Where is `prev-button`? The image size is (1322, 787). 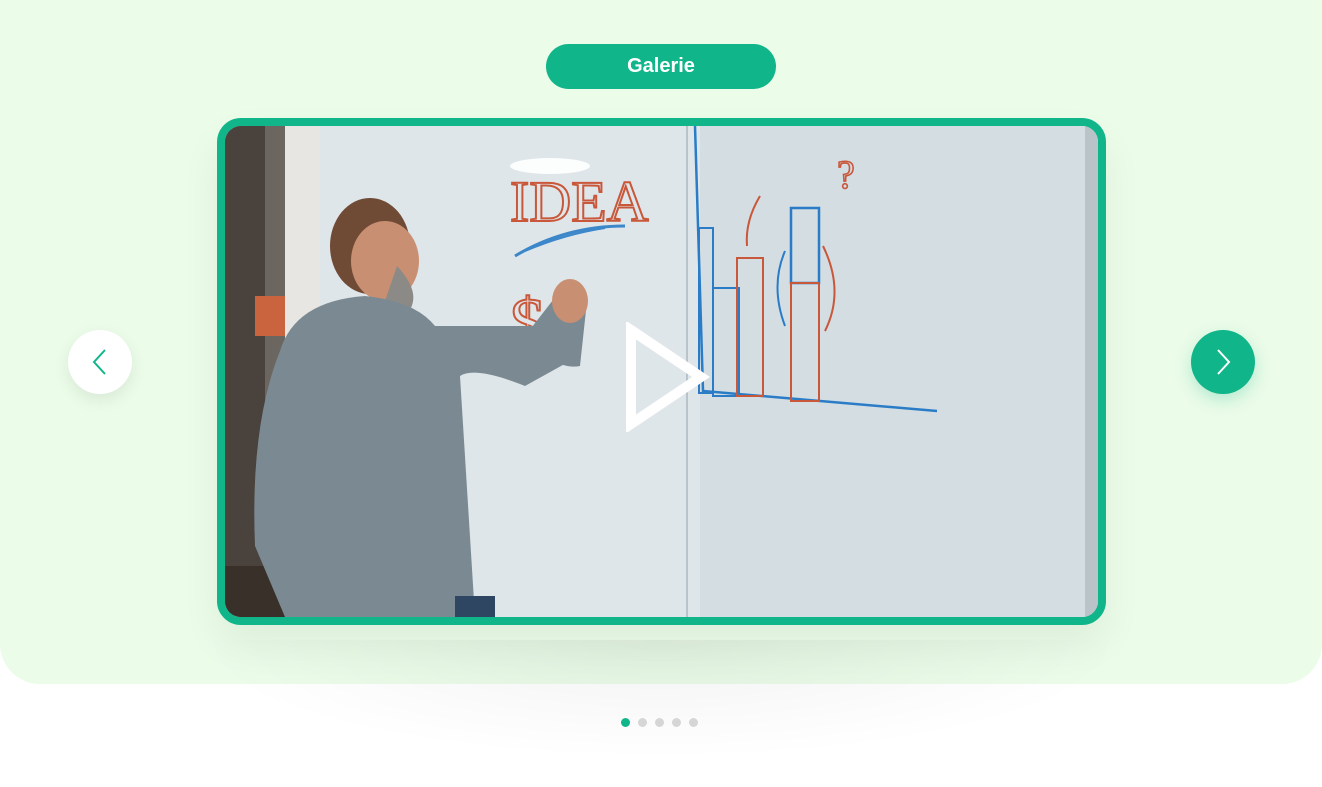
prev-button is located at coordinates (100, 362).